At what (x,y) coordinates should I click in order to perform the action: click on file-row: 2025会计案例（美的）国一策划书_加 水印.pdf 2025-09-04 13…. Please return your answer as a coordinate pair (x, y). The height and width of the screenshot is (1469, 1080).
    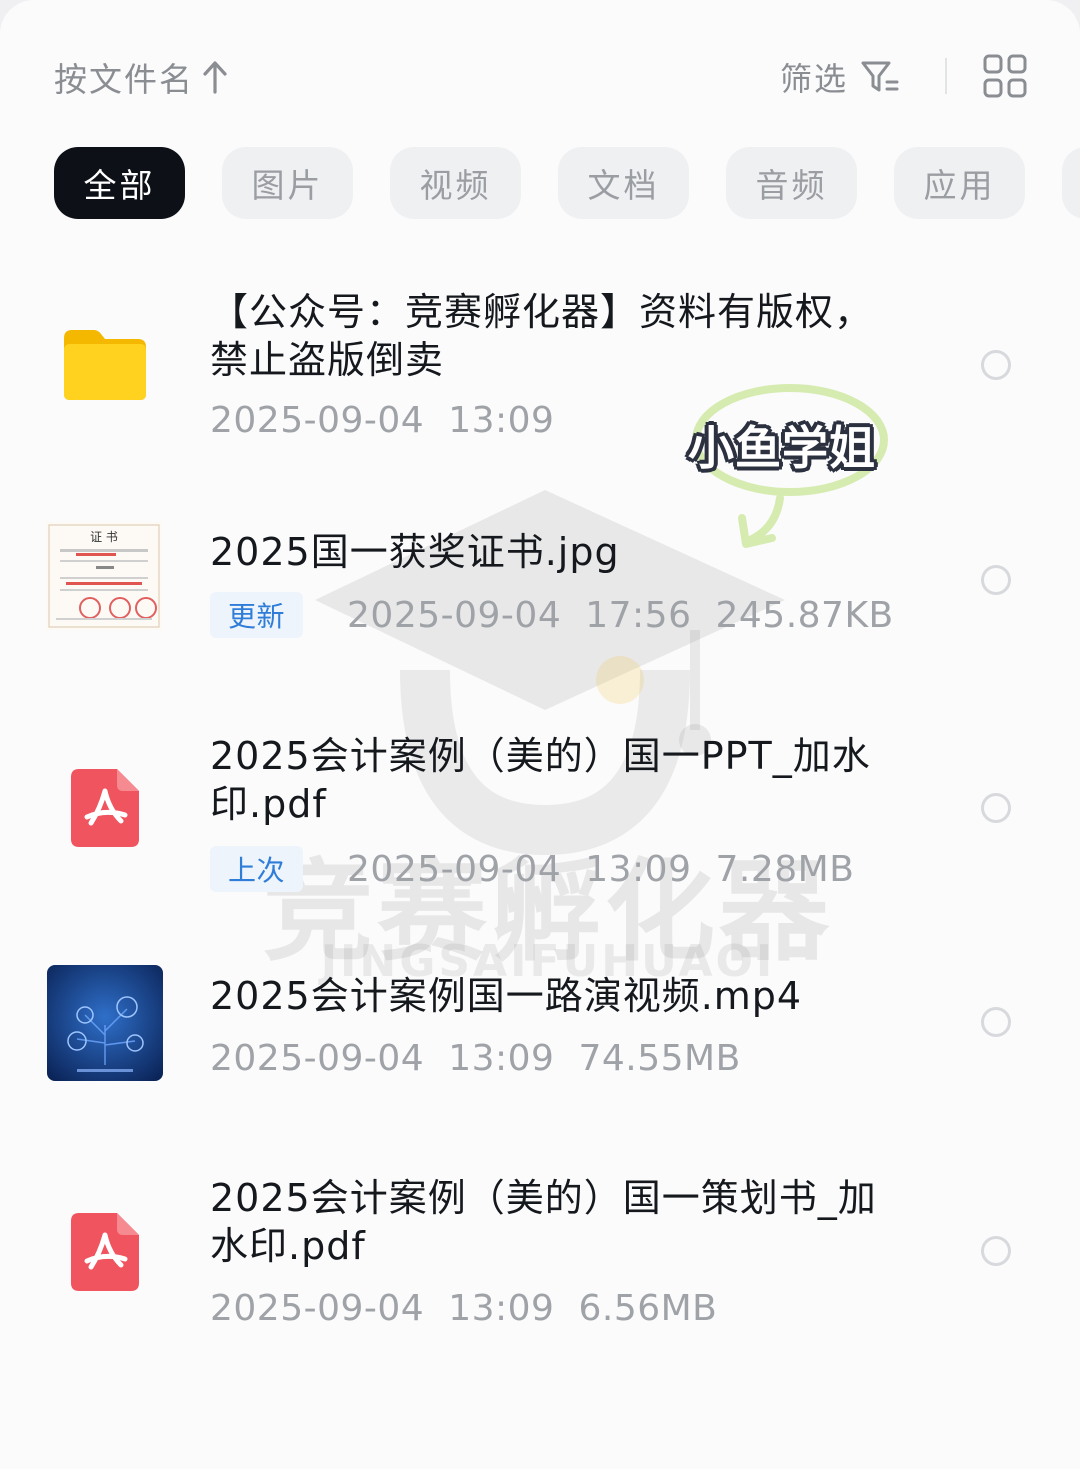
    Looking at the image, I should click on (540, 1255).